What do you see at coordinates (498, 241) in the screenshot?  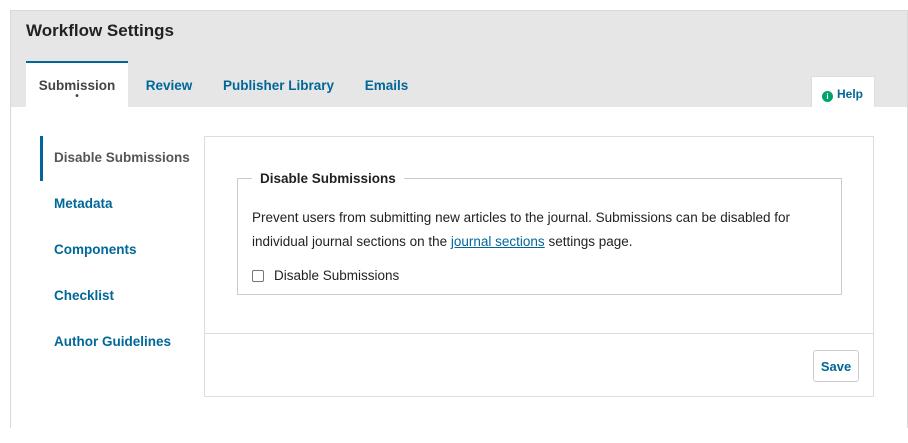 I see `journal-sections-link: journal sections` at bounding box center [498, 241].